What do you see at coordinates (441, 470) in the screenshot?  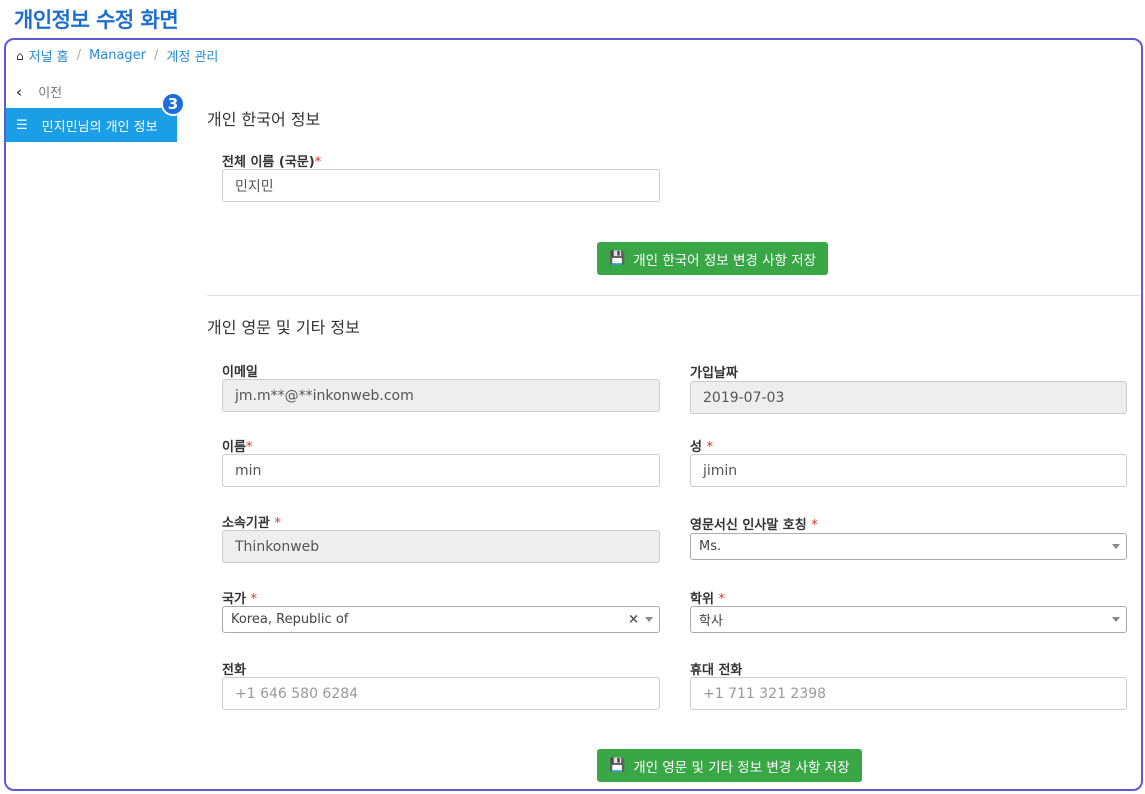 I see `first-name-input: min` at bounding box center [441, 470].